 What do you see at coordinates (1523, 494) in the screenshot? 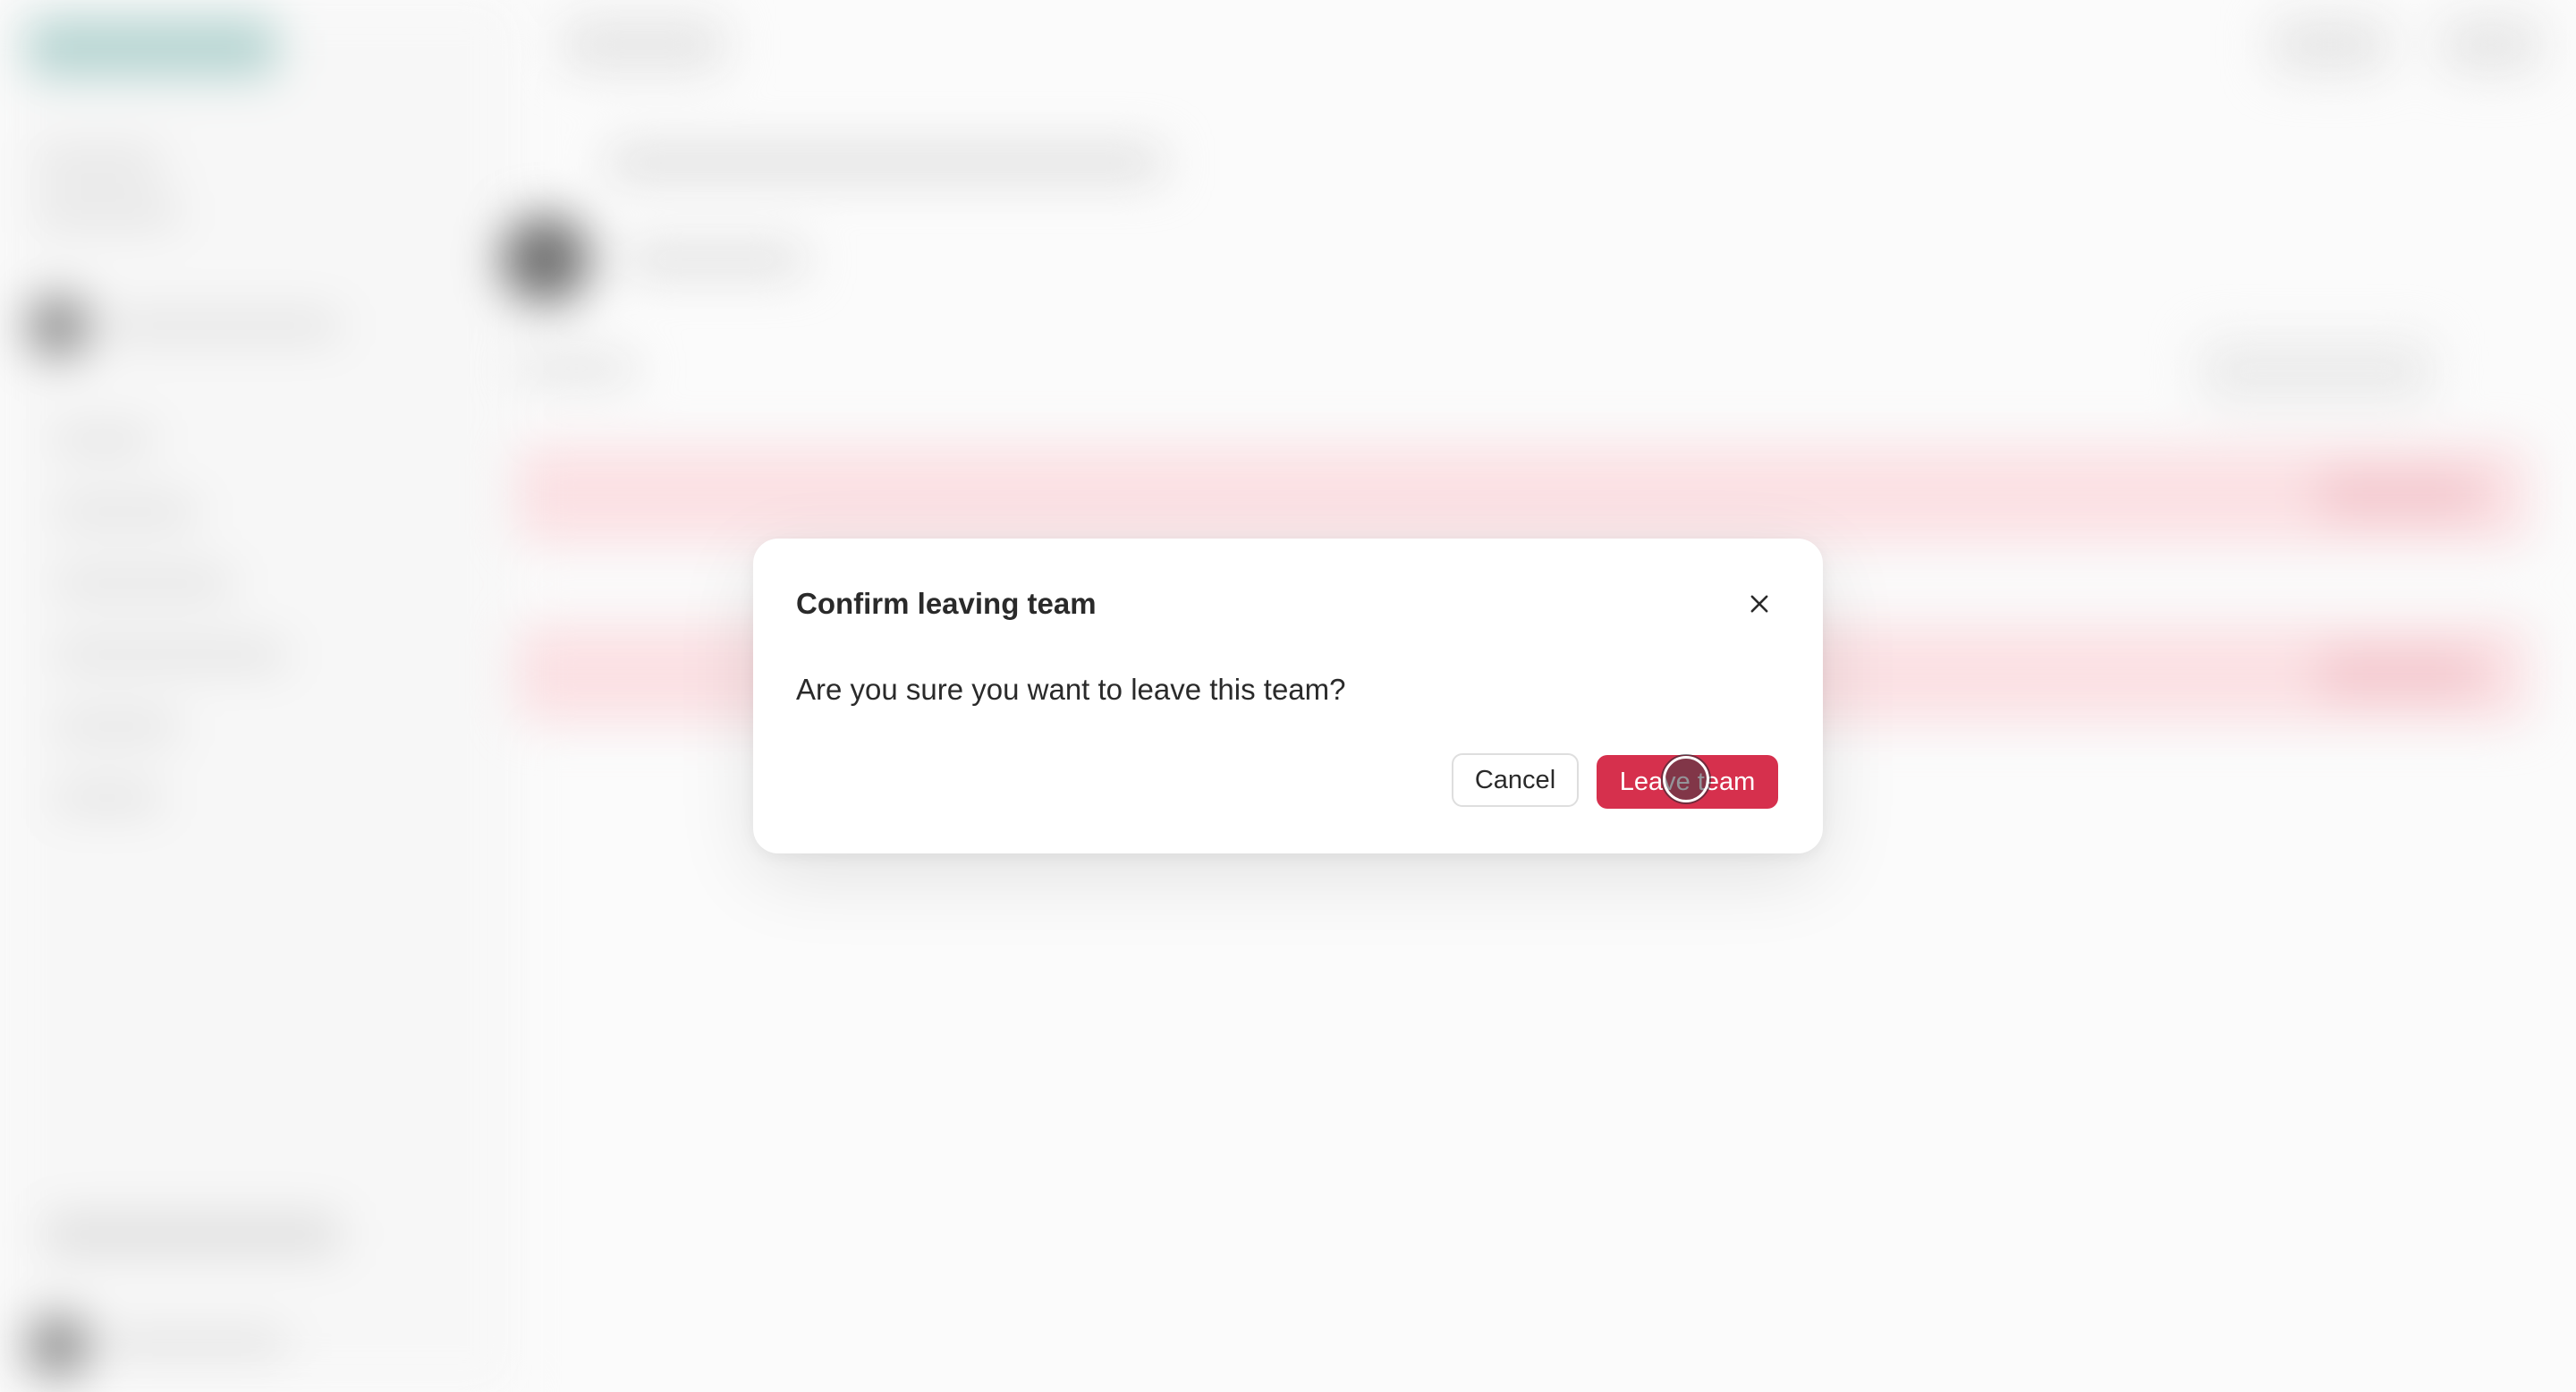
I see `background-danger-row` at bounding box center [1523, 494].